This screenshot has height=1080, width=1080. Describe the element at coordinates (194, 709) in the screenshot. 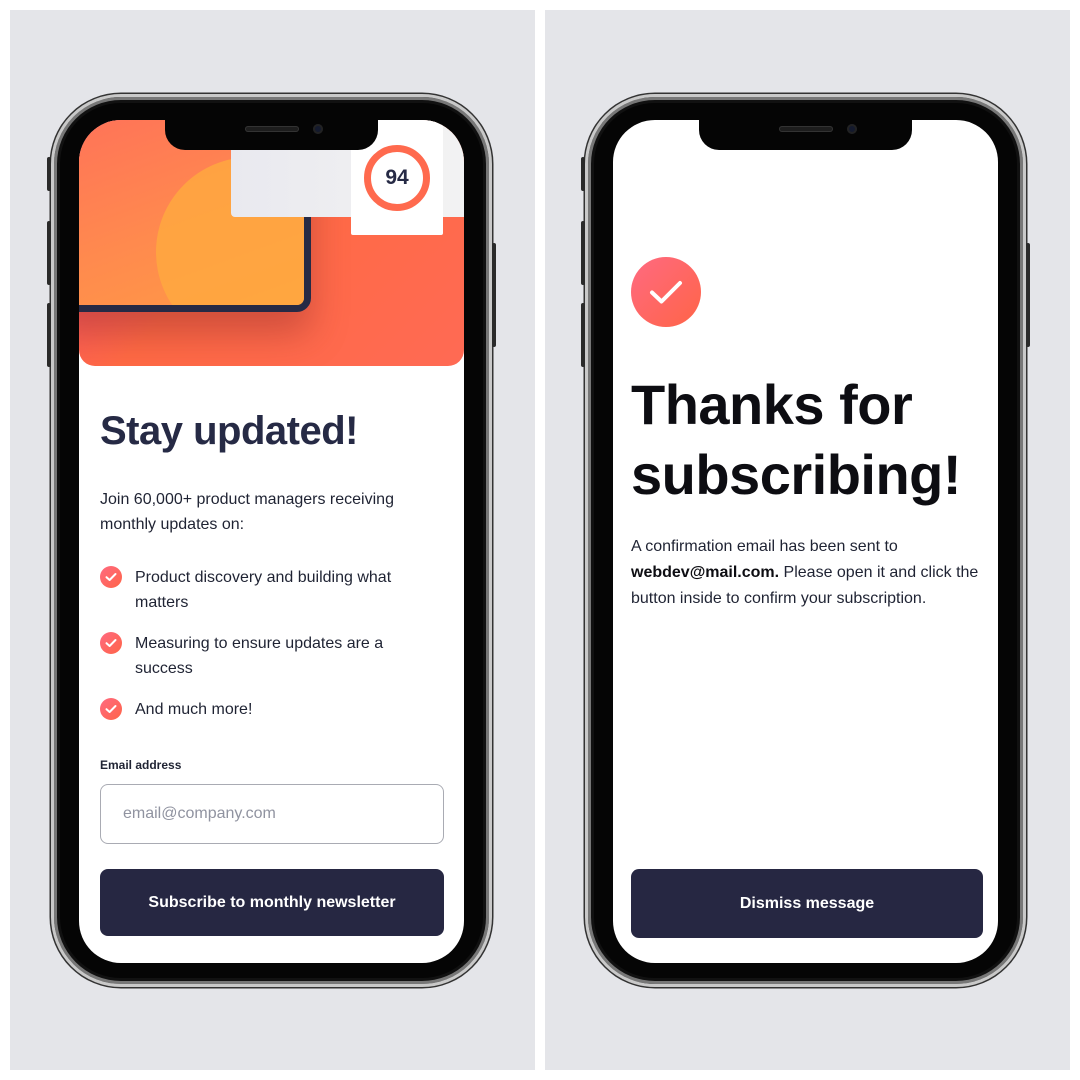

I see `feature-text: And much more!` at that location.